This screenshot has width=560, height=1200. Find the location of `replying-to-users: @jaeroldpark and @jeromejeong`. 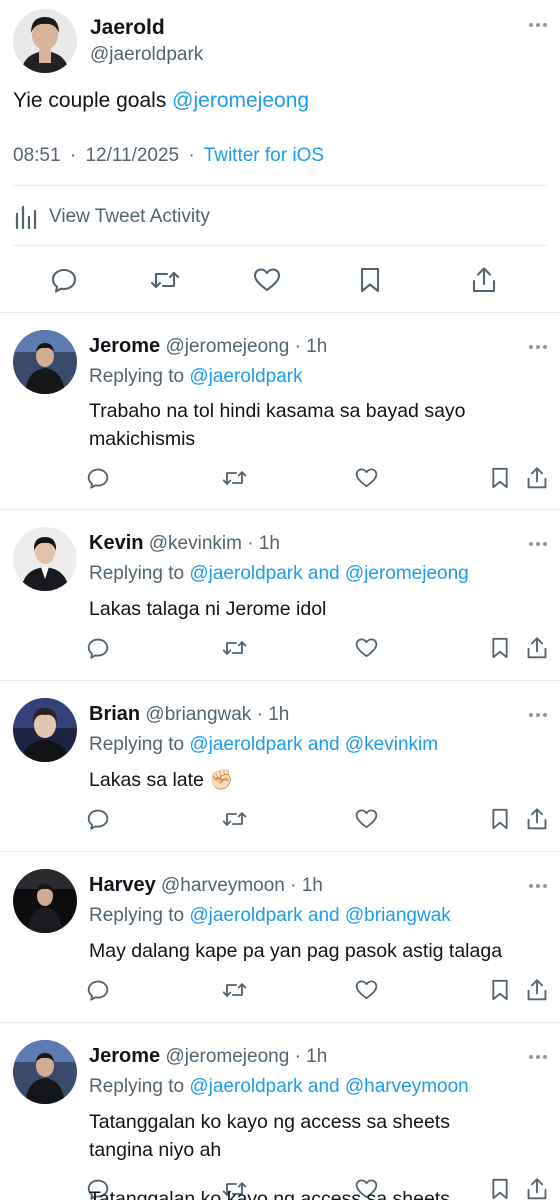

replying-to-users: @jaeroldpark and @jeromejeong is located at coordinates (328, 573).